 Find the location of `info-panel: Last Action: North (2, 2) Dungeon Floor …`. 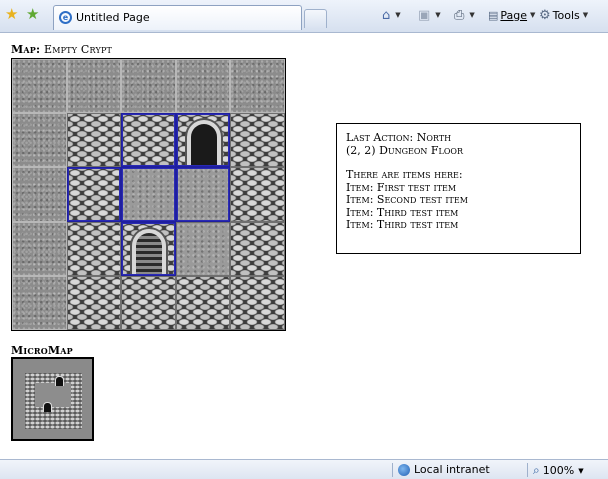

info-panel: Last Action: North (2, 2) Dungeon Floor … is located at coordinates (458, 188).